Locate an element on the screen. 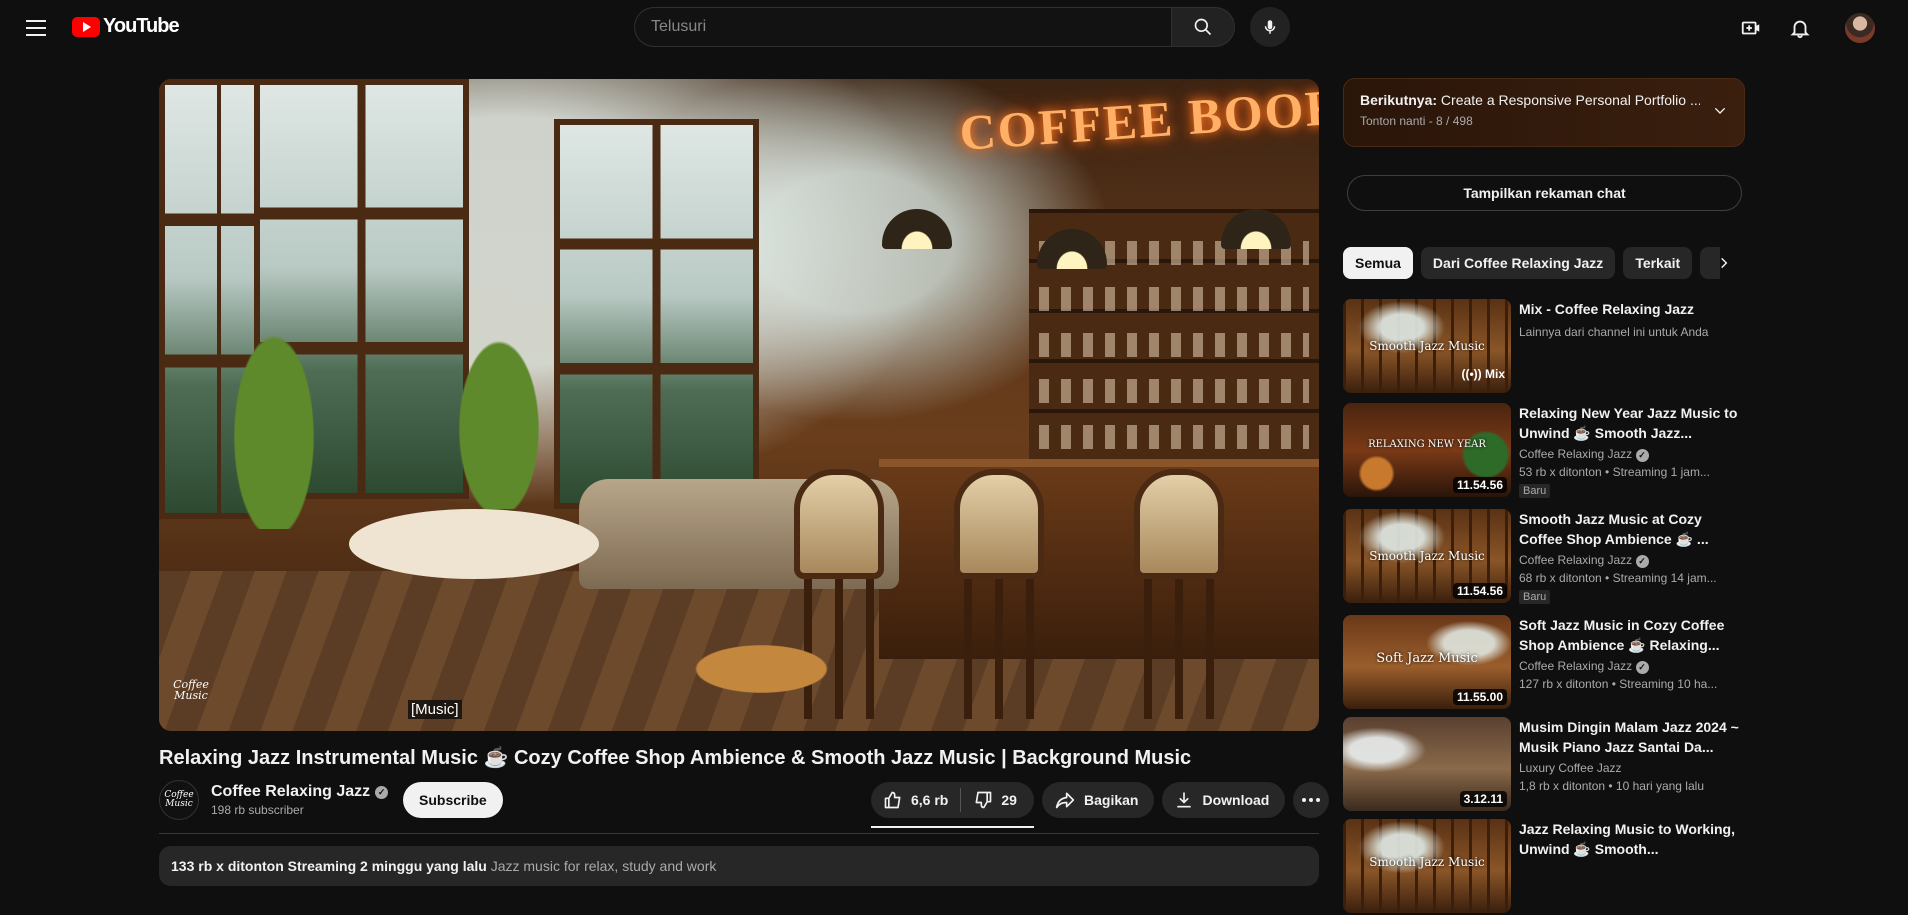  recommendation-channel: Lainnya dari channel ini untuk Anda is located at coordinates (1614, 332).